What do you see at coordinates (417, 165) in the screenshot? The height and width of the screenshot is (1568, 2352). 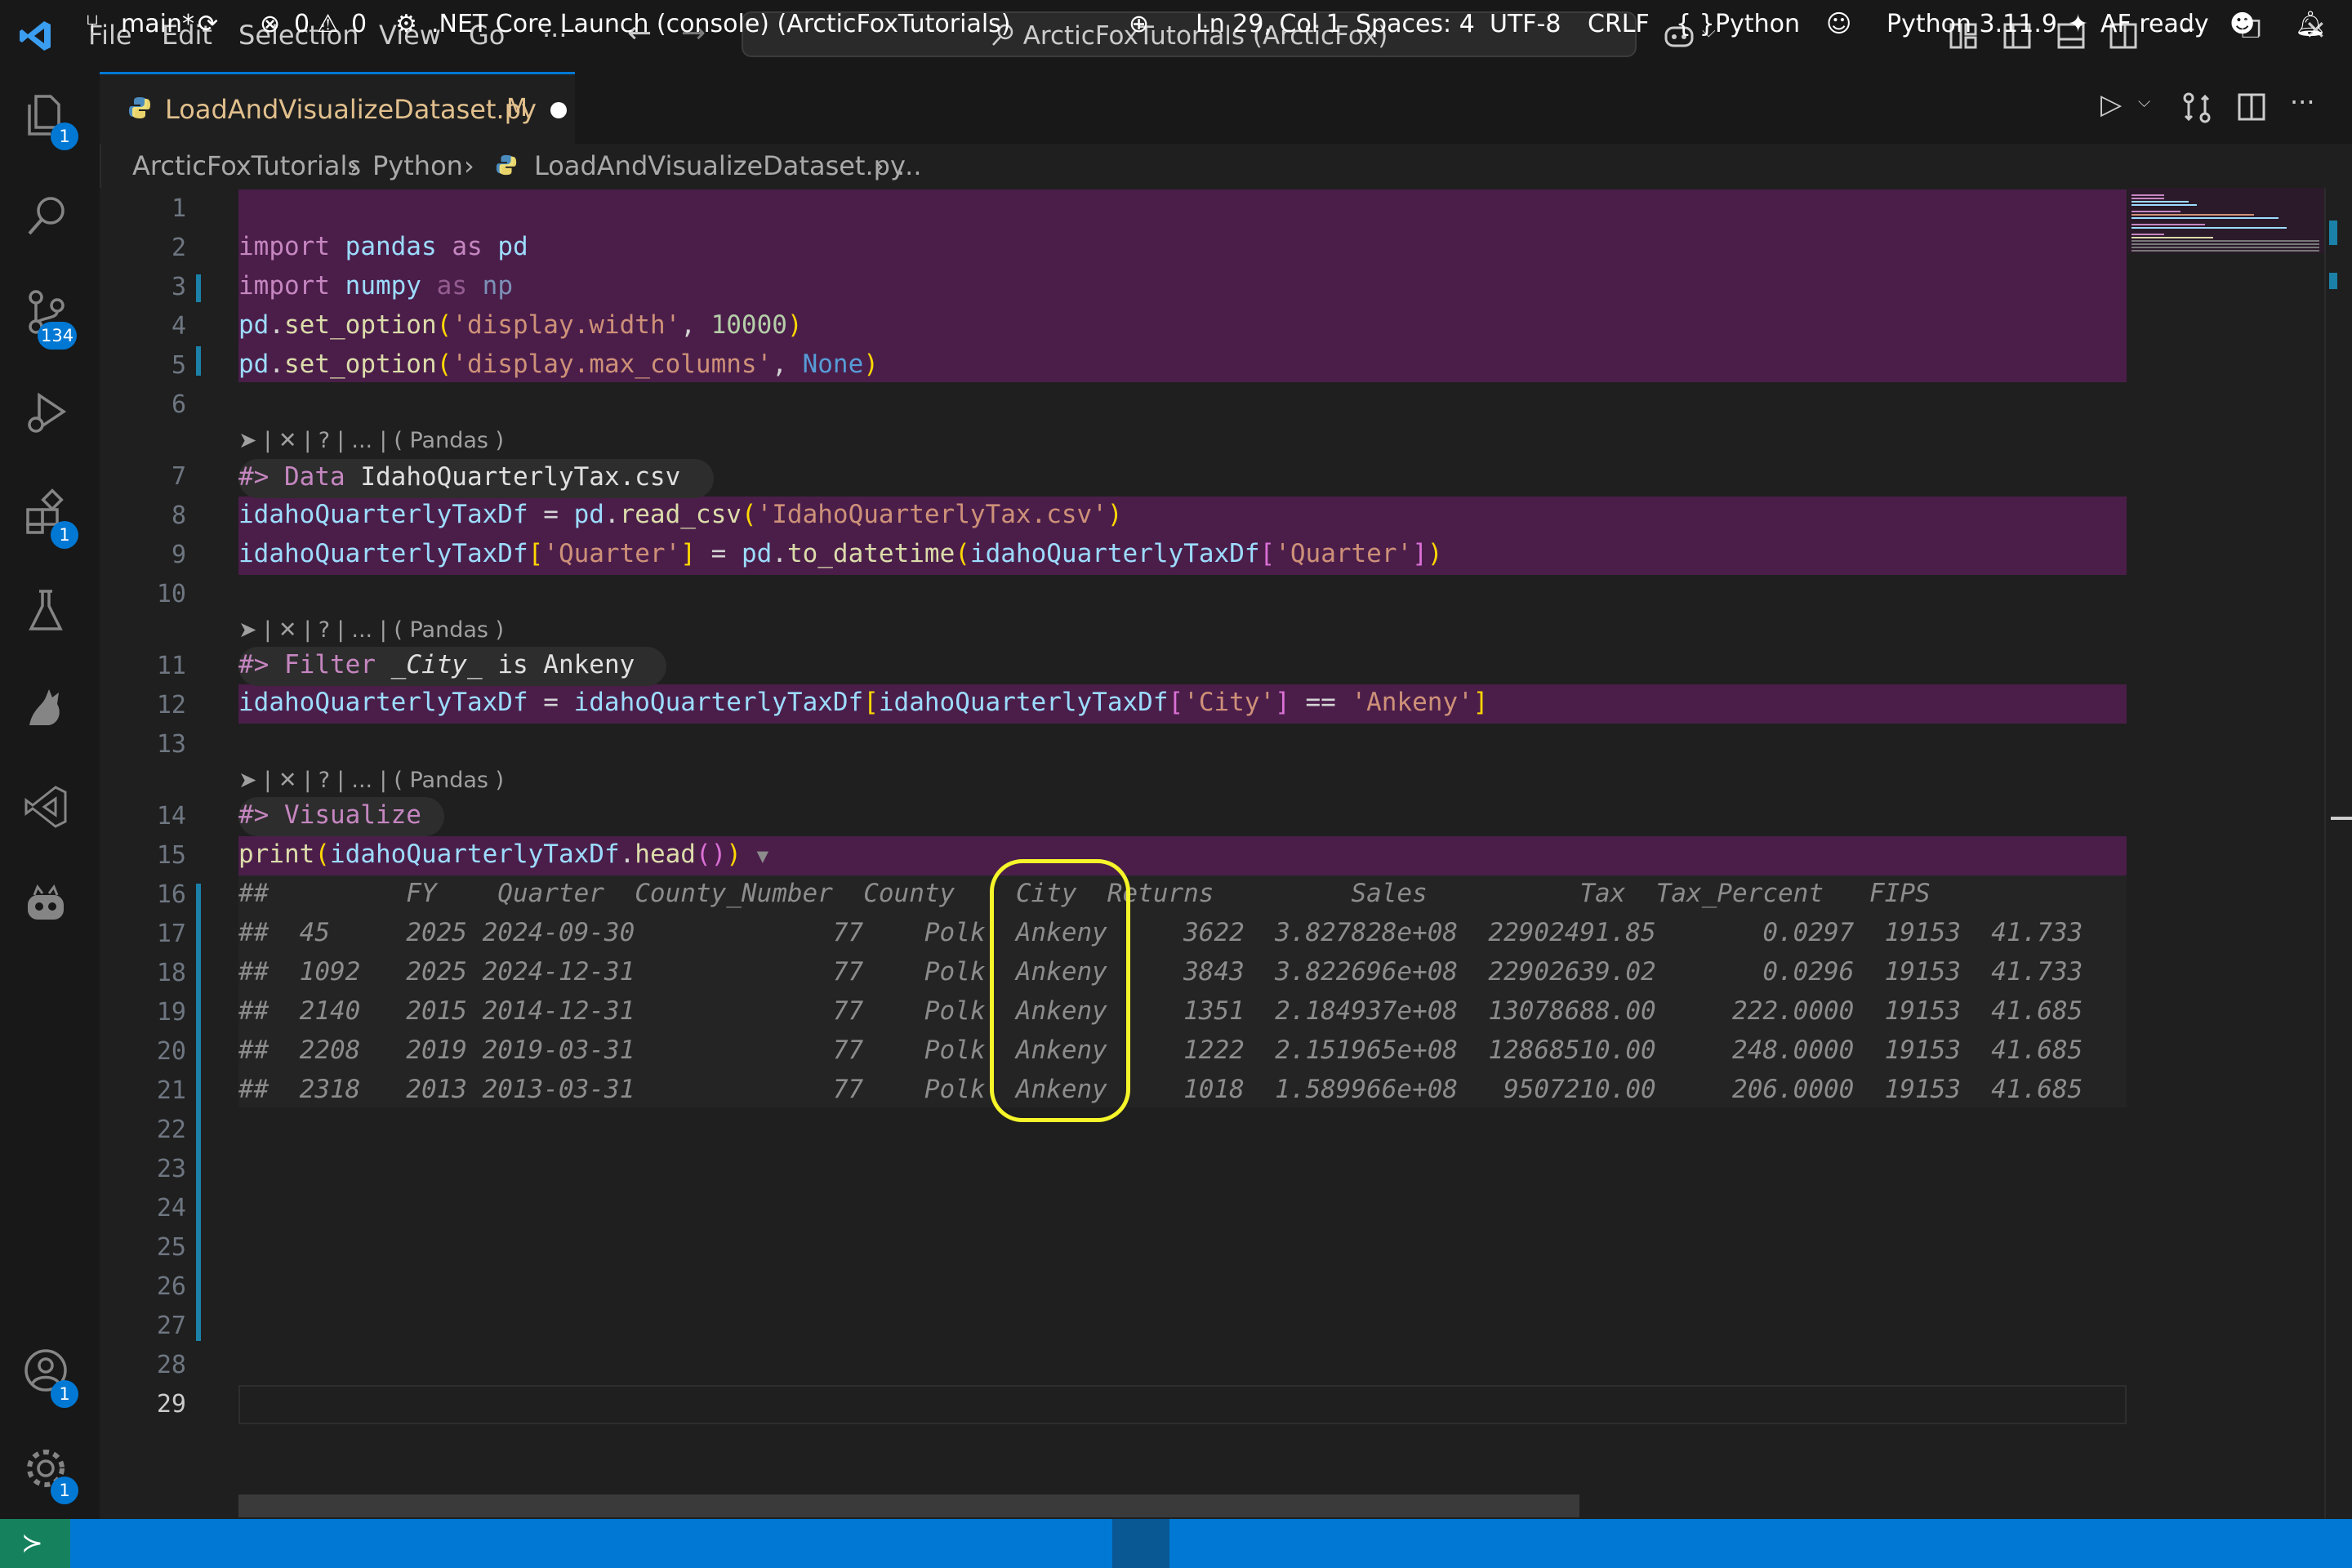 I see `breadcrumb-folder: Python` at bounding box center [417, 165].